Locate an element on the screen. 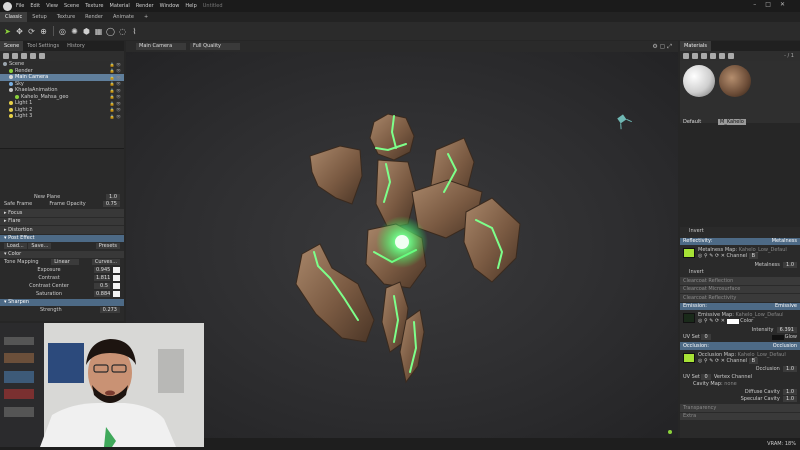 This screenshot has width=800, height=450. window-controls: –□✕ is located at coordinates (773, 4).